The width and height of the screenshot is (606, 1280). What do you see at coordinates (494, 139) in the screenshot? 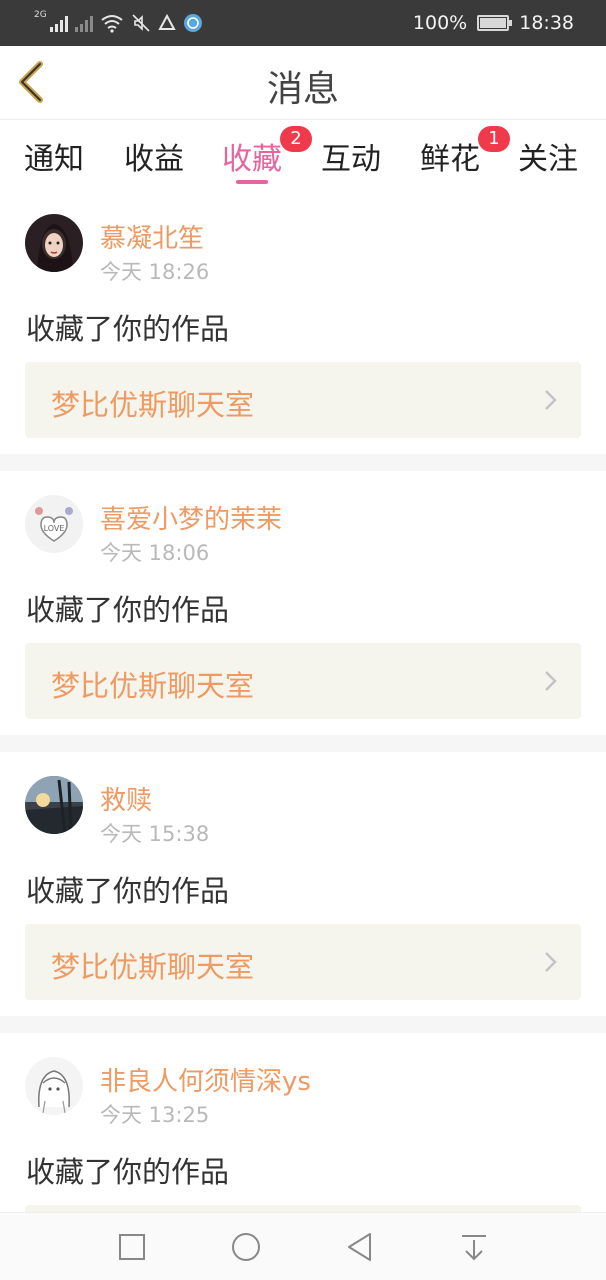
I see `unread-badge: 1` at bounding box center [494, 139].